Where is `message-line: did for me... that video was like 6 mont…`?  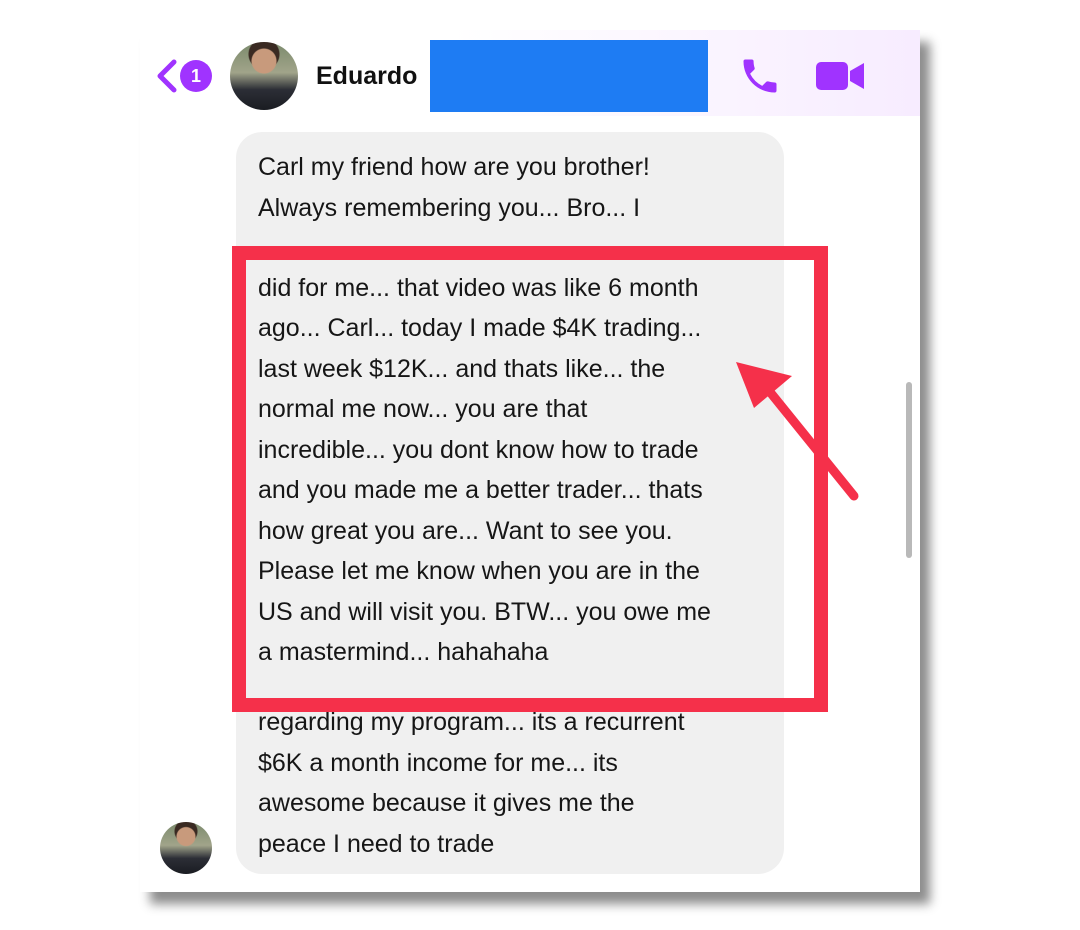 message-line: did for me... that video was like 6 mont… is located at coordinates (478, 288).